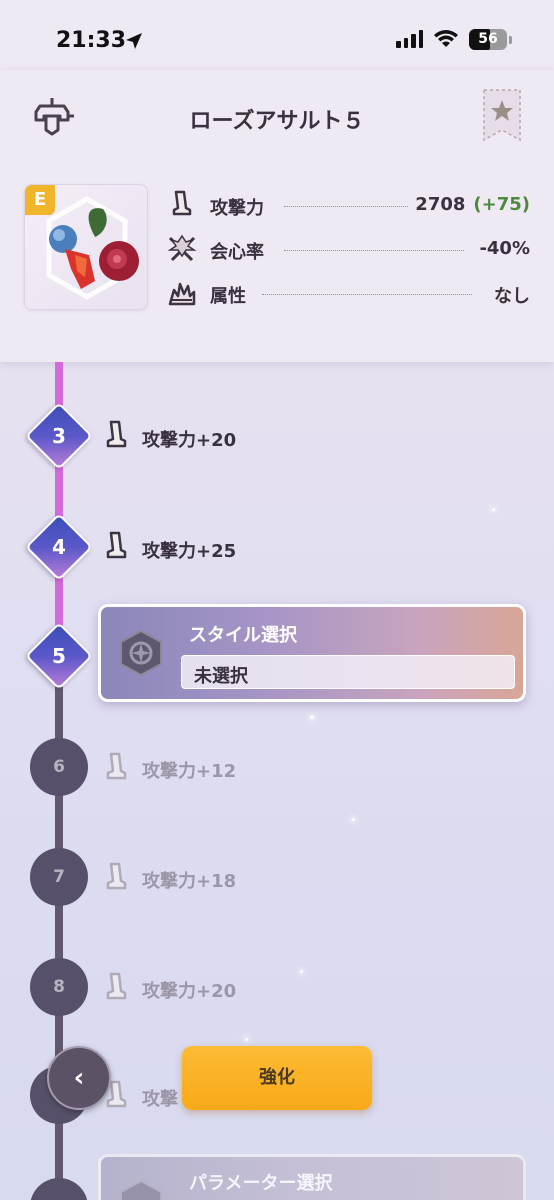 The image size is (554, 1200). What do you see at coordinates (348, 672) in the screenshot?
I see `style-select-field: 未選択` at bounding box center [348, 672].